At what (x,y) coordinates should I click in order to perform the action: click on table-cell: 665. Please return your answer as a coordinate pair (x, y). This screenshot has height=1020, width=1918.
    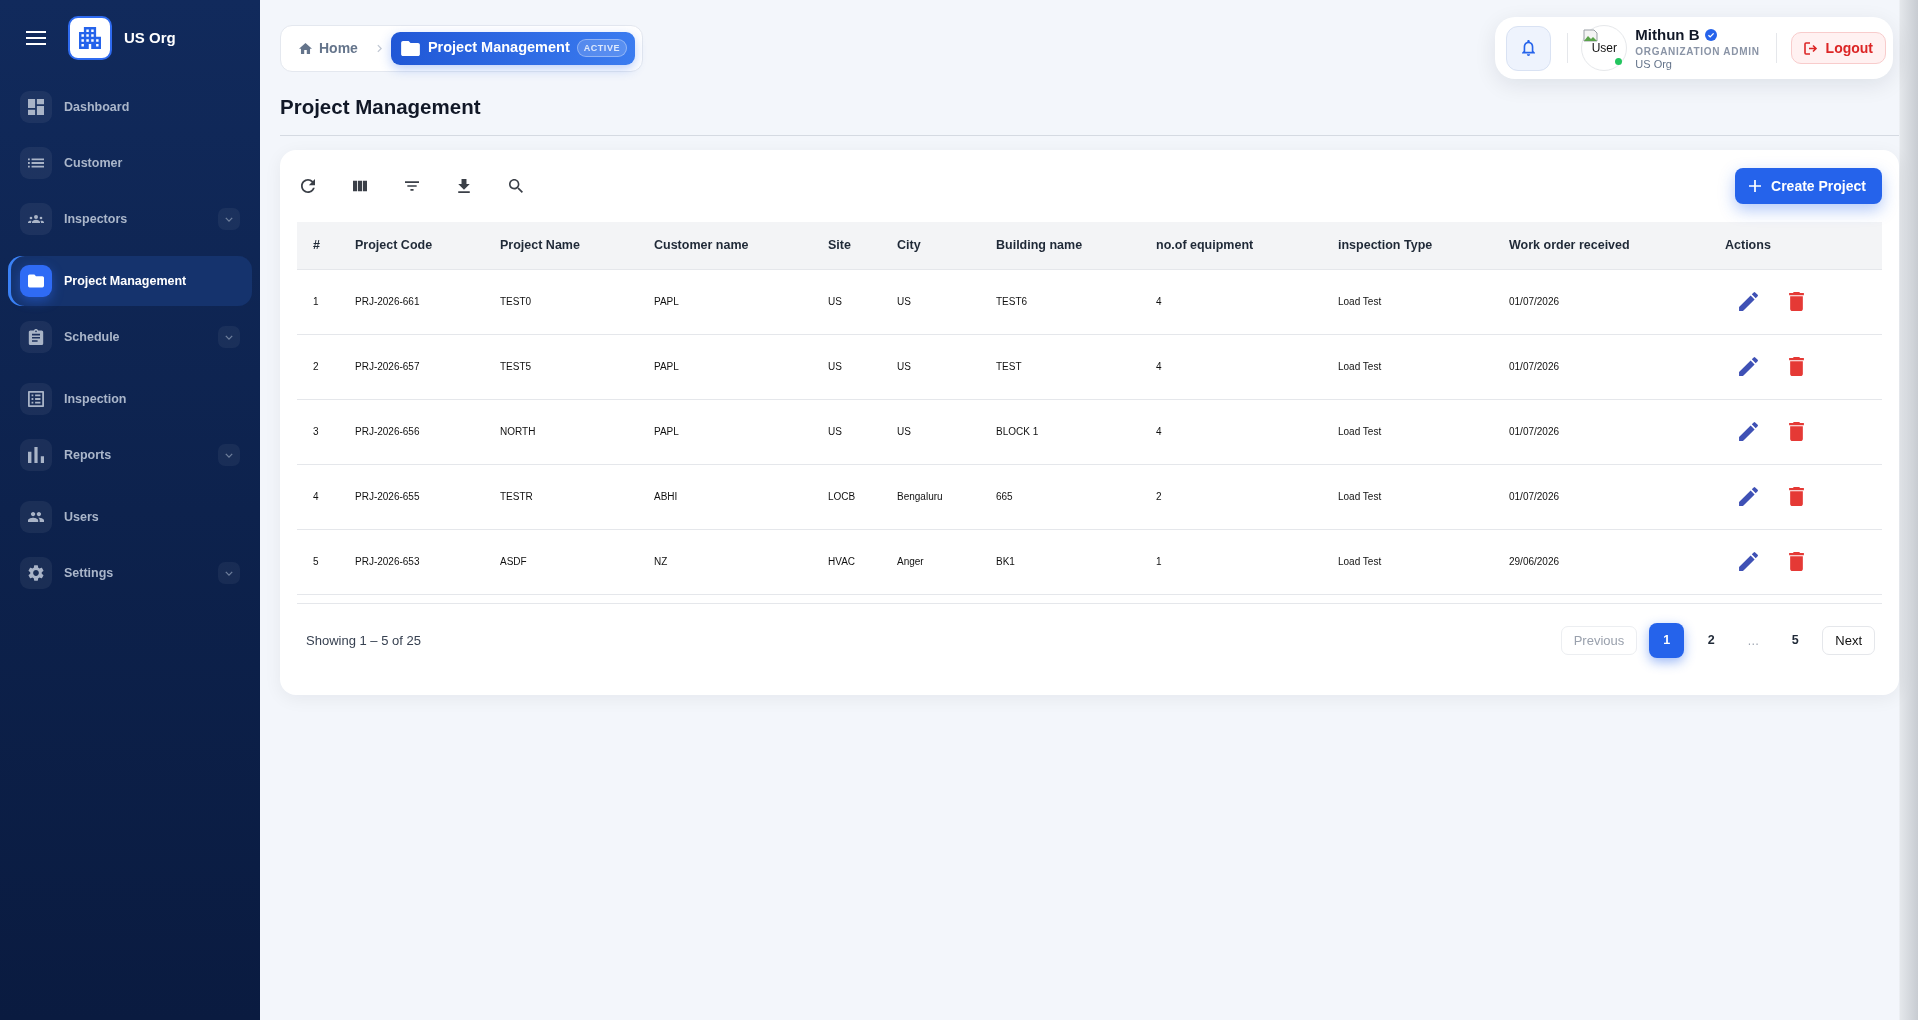
    Looking at the image, I should click on (1060, 496).